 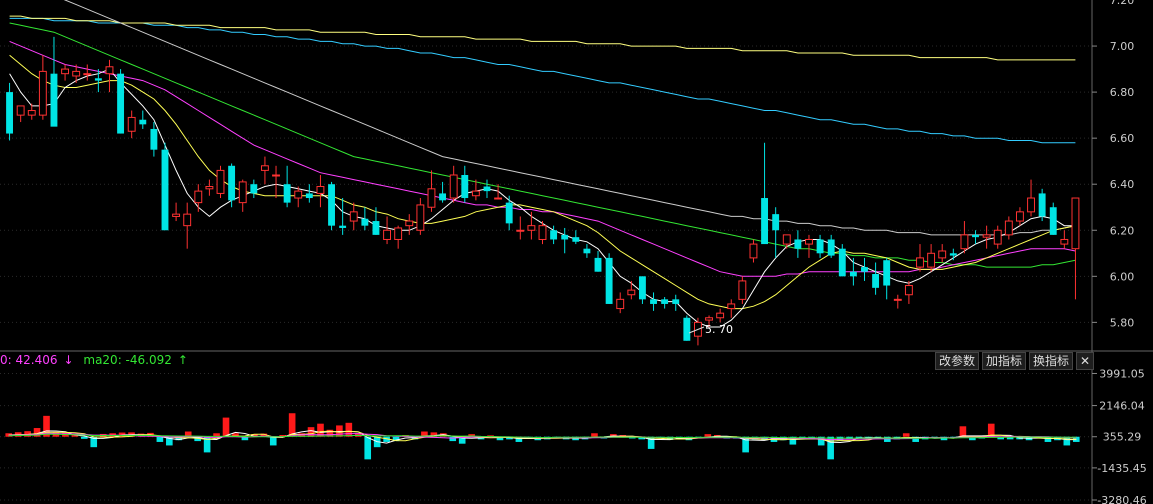 I want to click on low-price-label: 5. 70, so click(x=719, y=329).